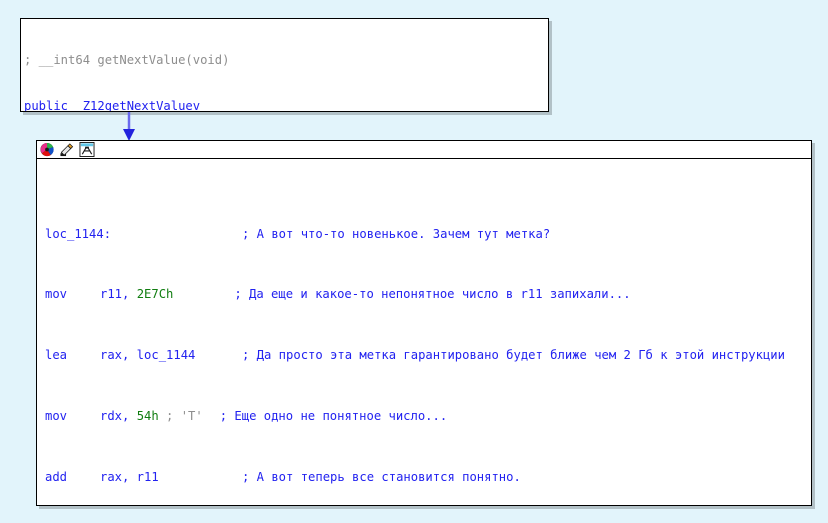 This screenshot has width=828, height=523. I want to click on code-line: ; __int64 getNextValue(void), so click(286, 60).